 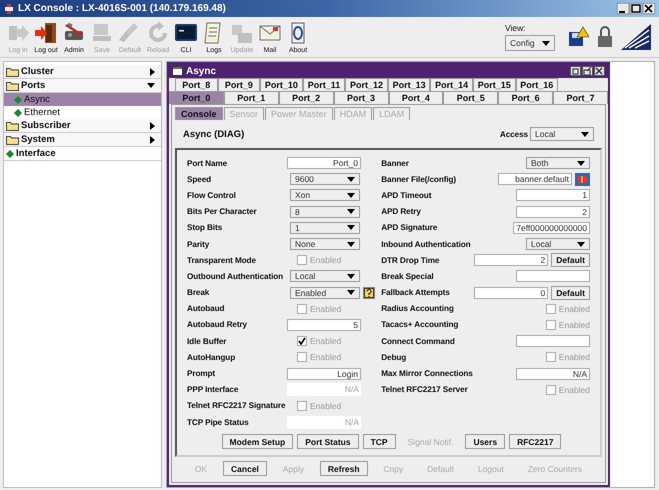 What do you see at coordinates (580, 97) in the screenshot?
I see `tab: Port_7` at bounding box center [580, 97].